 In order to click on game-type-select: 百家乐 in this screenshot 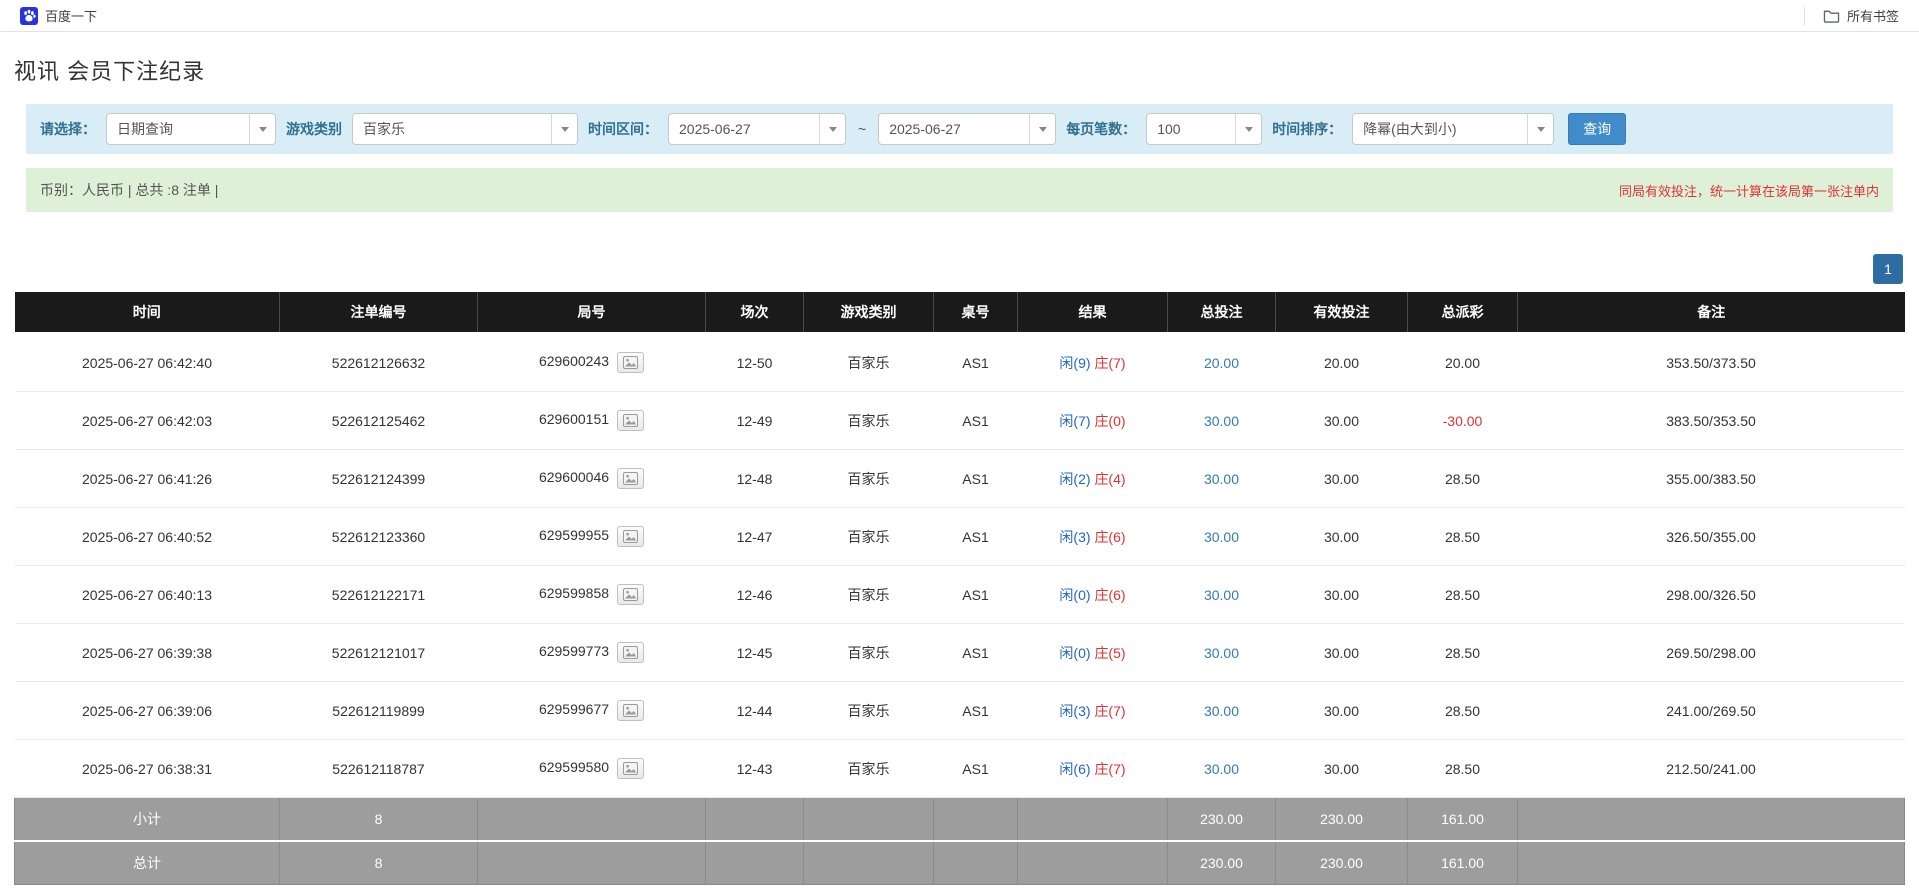, I will do `click(465, 129)`.